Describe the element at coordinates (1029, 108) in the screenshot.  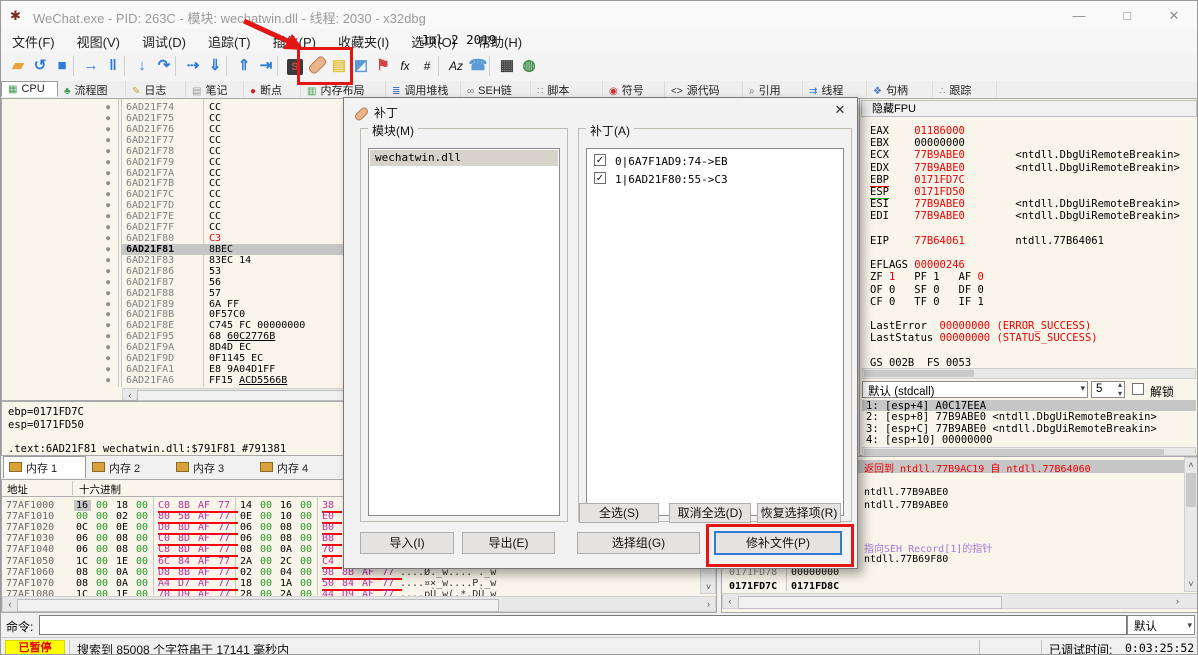
I see `hide-fpu-button: 隐藏FPU` at that location.